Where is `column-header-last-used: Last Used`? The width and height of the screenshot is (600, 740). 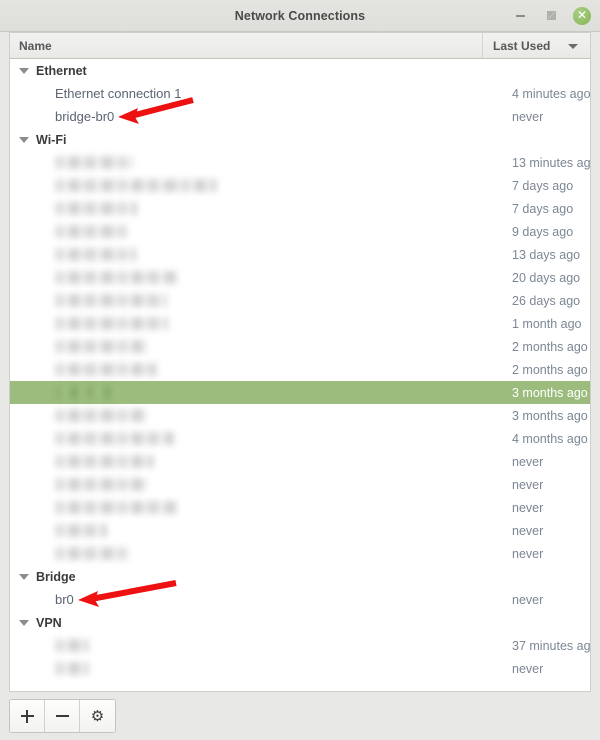
column-header-last-used: Last Used is located at coordinates (536, 45).